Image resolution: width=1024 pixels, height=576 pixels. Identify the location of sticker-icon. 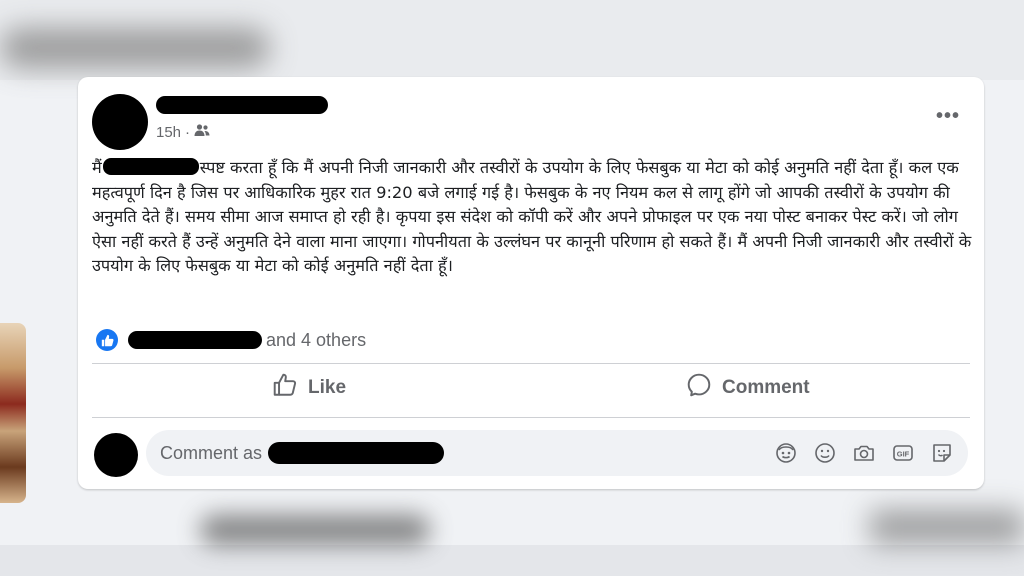
(942, 453).